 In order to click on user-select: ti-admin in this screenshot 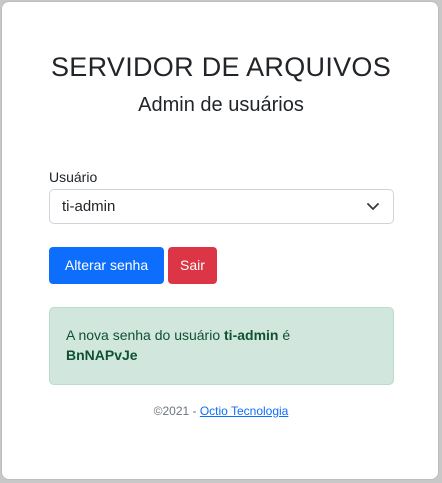, I will do `click(221, 206)`.